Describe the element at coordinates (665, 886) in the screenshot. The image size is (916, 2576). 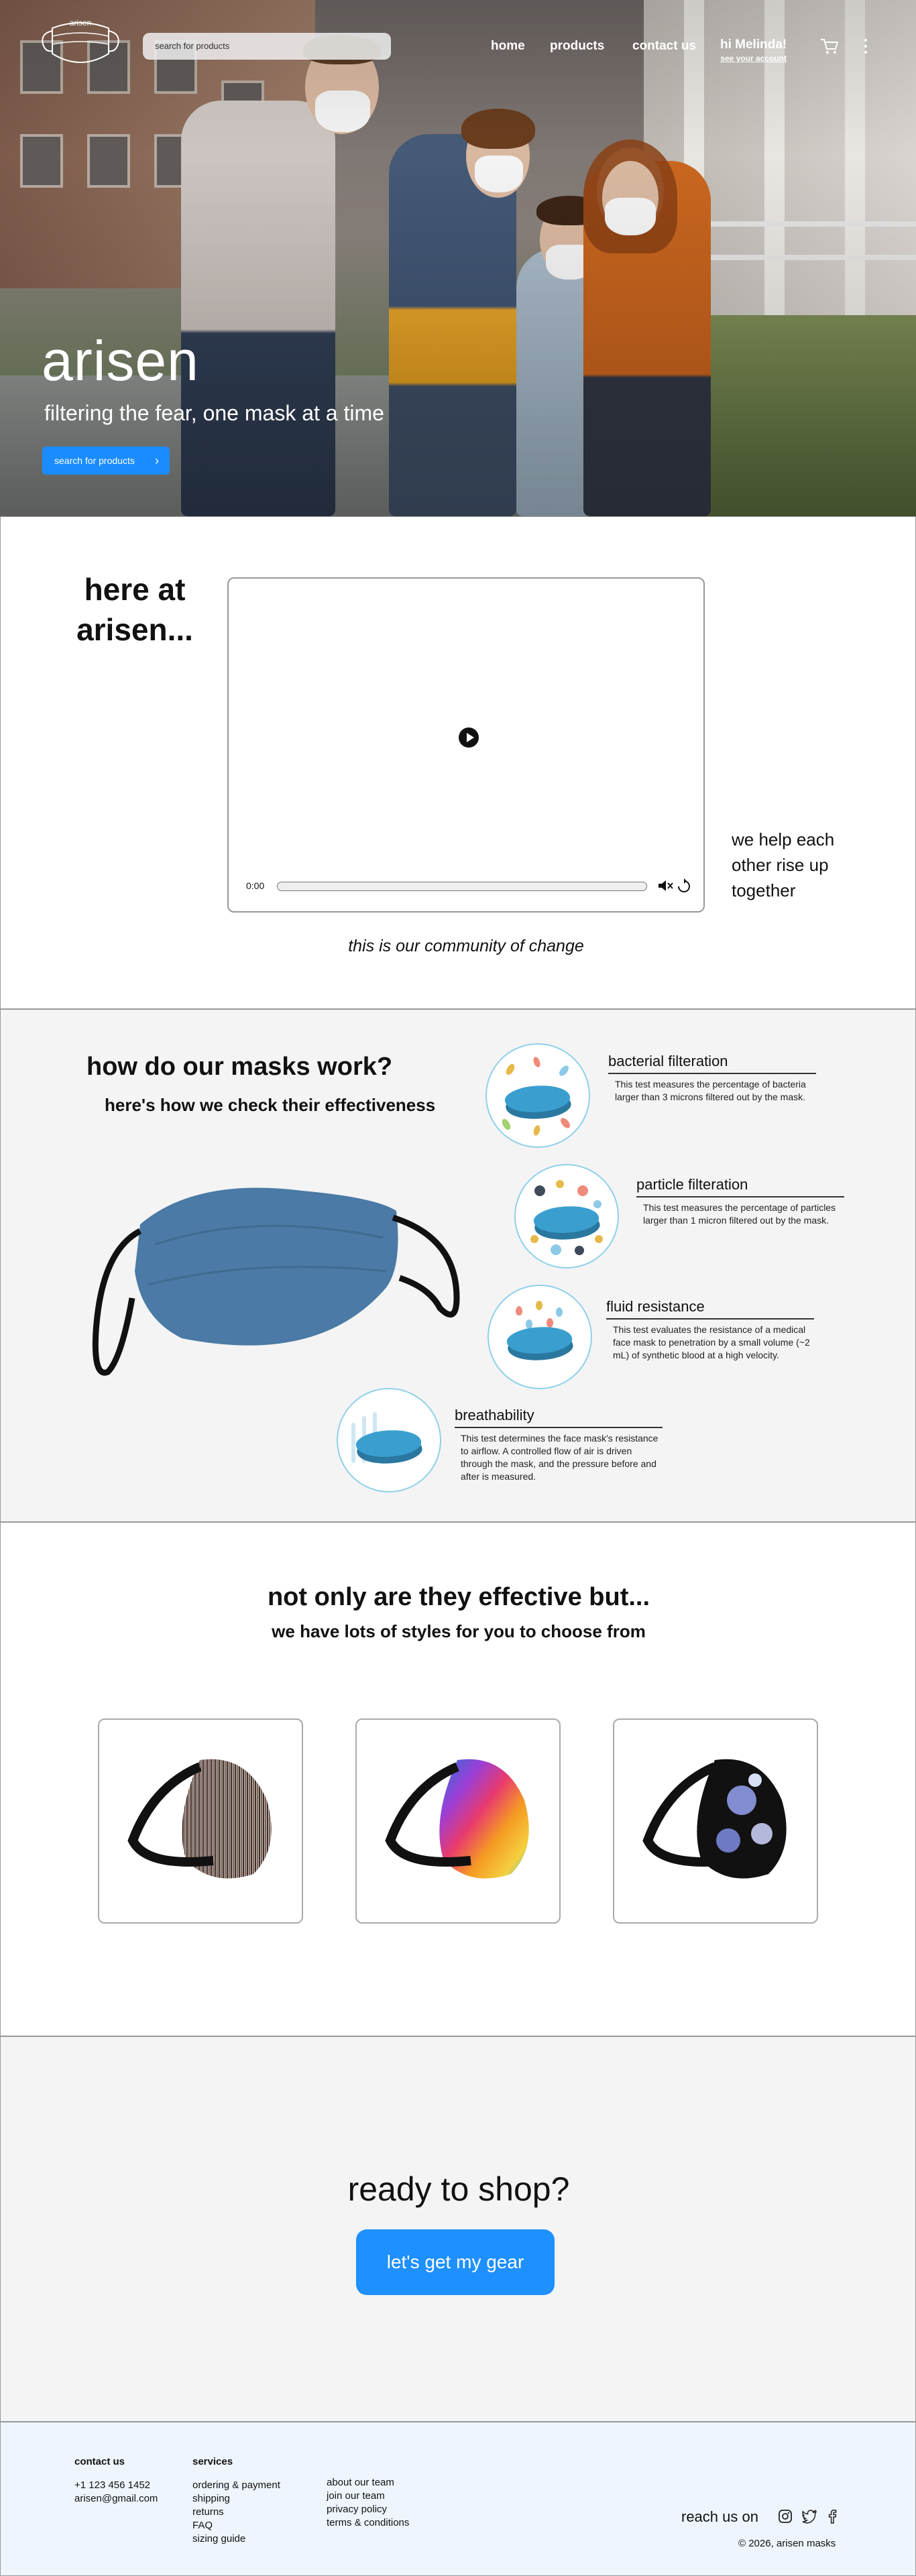
I see `mute-icon` at that location.